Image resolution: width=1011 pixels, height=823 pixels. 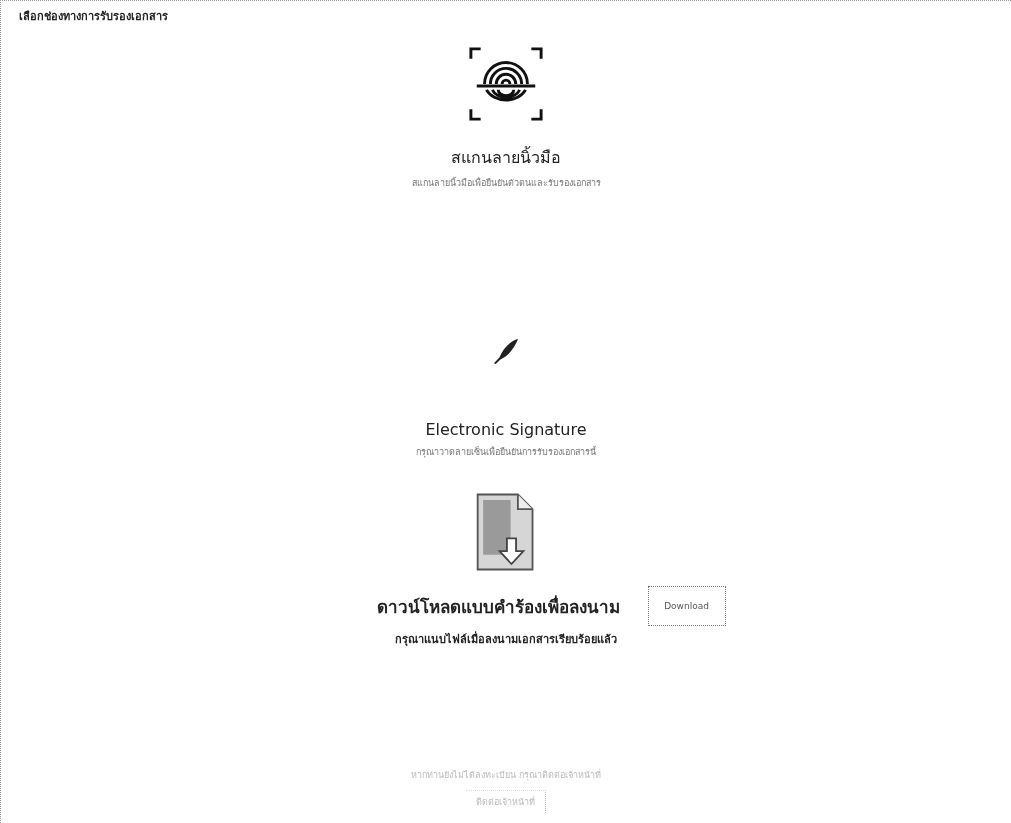 I want to click on fingerprint-icon, so click(x=506, y=84).